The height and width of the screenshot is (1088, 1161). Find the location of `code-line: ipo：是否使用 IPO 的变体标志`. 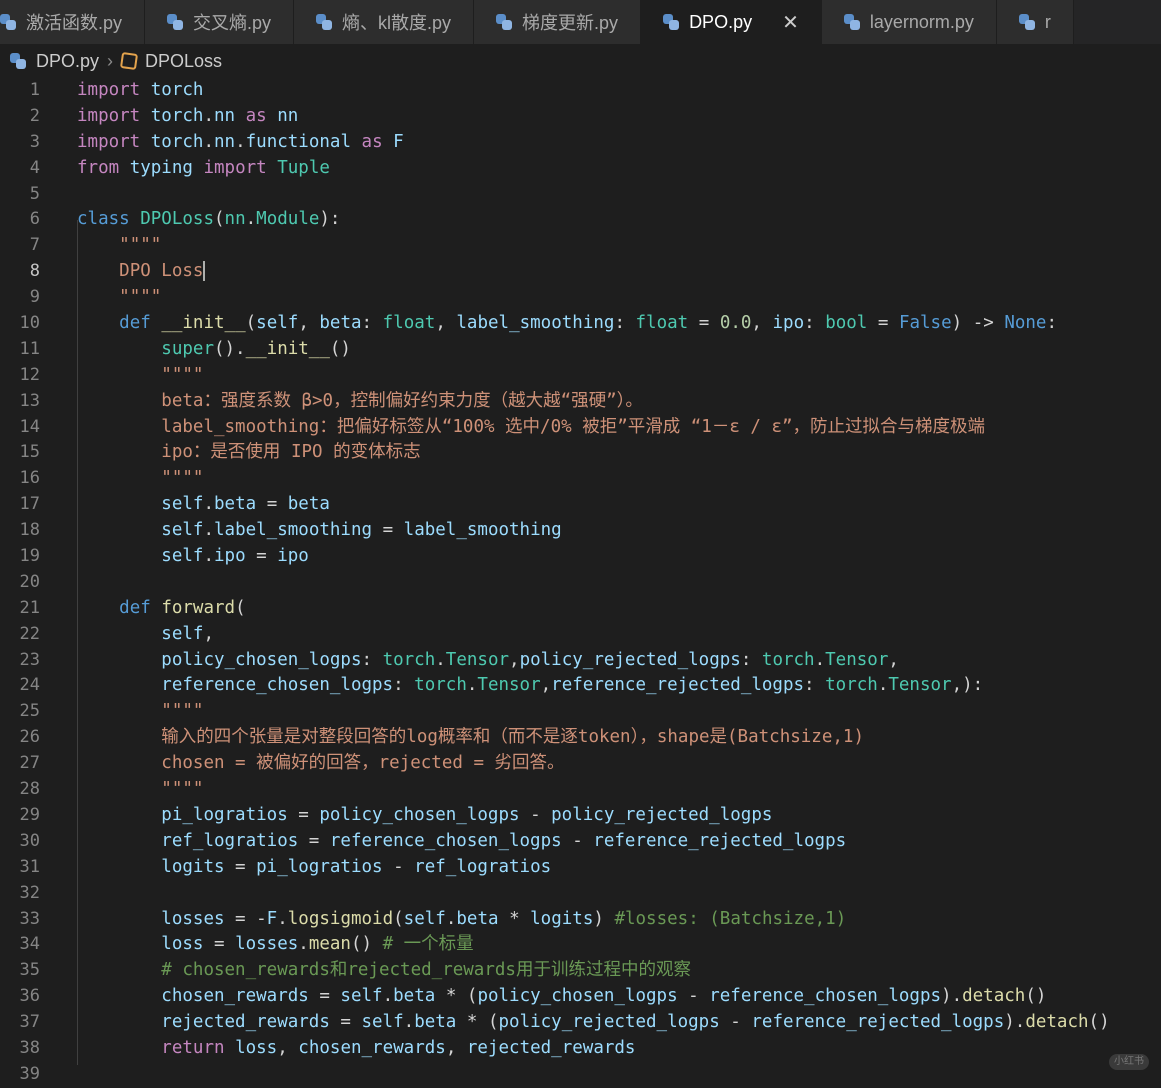

code-line: ipo：是否使用 IPO 的变体标志 is located at coordinates (619, 453).